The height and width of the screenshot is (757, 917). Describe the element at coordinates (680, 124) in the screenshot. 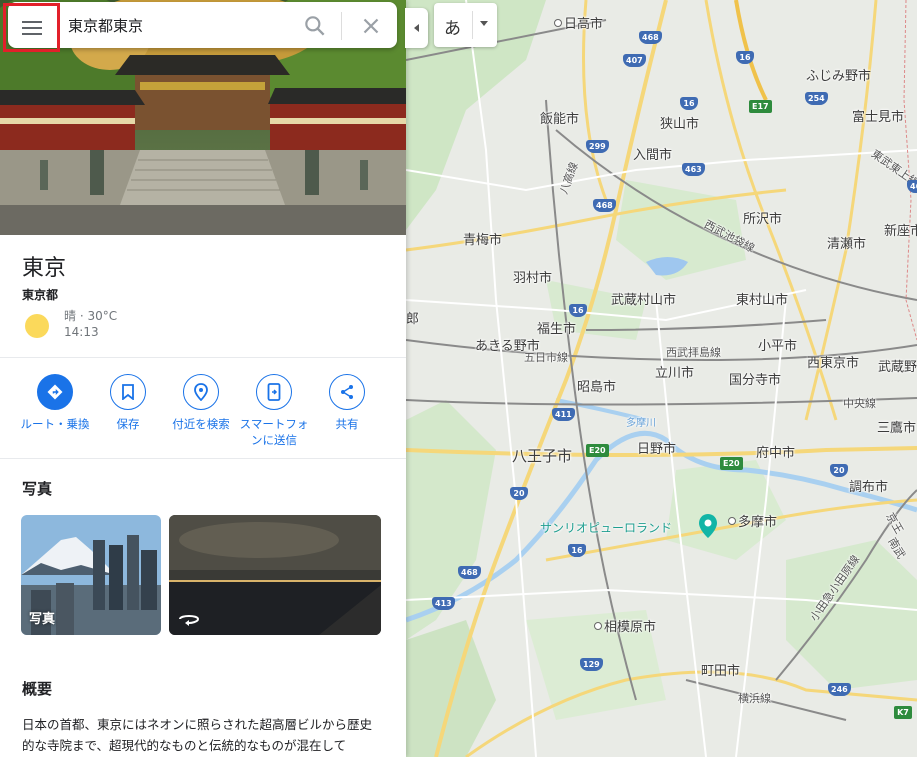

I see `map-label: 狭山市` at that location.